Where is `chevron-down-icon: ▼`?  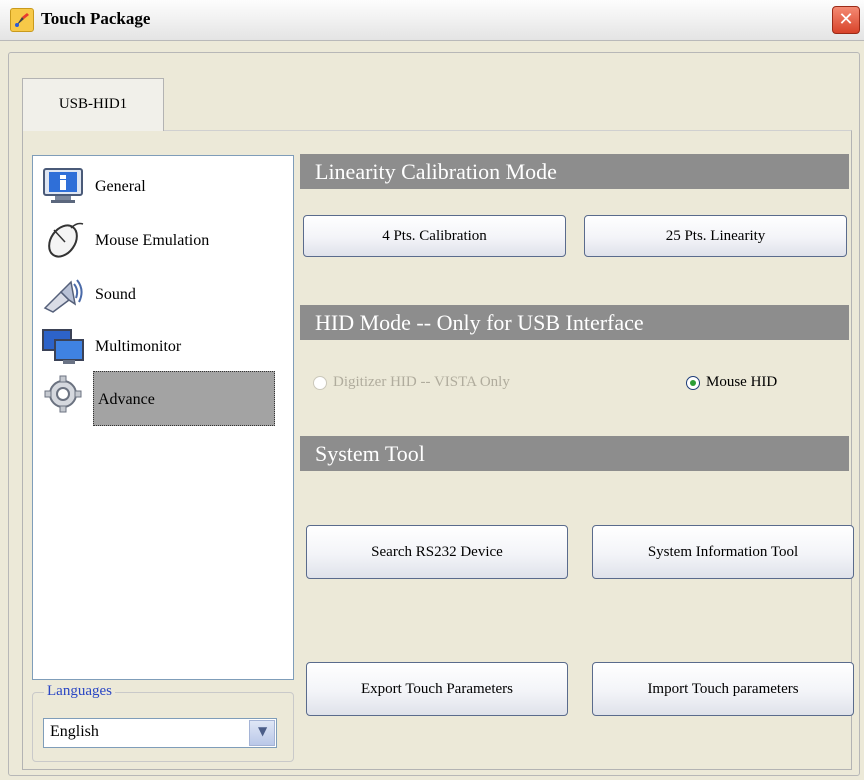 chevron-down-icon: ▼ is located at coordinates (263, 731).